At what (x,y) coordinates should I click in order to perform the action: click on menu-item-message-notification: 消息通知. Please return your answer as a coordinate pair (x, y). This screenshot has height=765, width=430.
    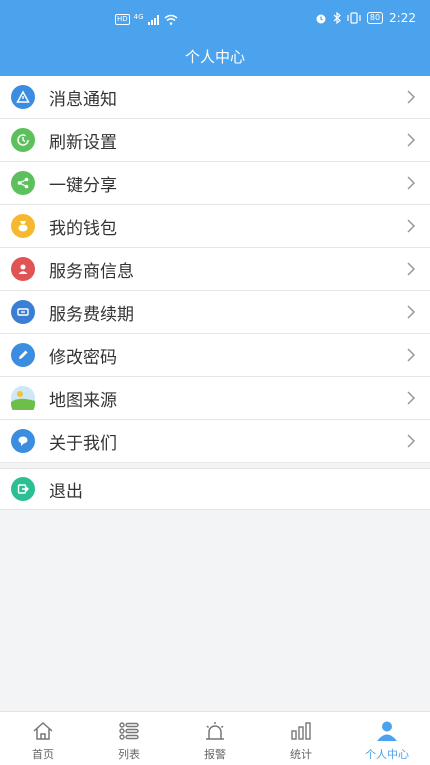
    Looking at the image, I should click on (215, 97).